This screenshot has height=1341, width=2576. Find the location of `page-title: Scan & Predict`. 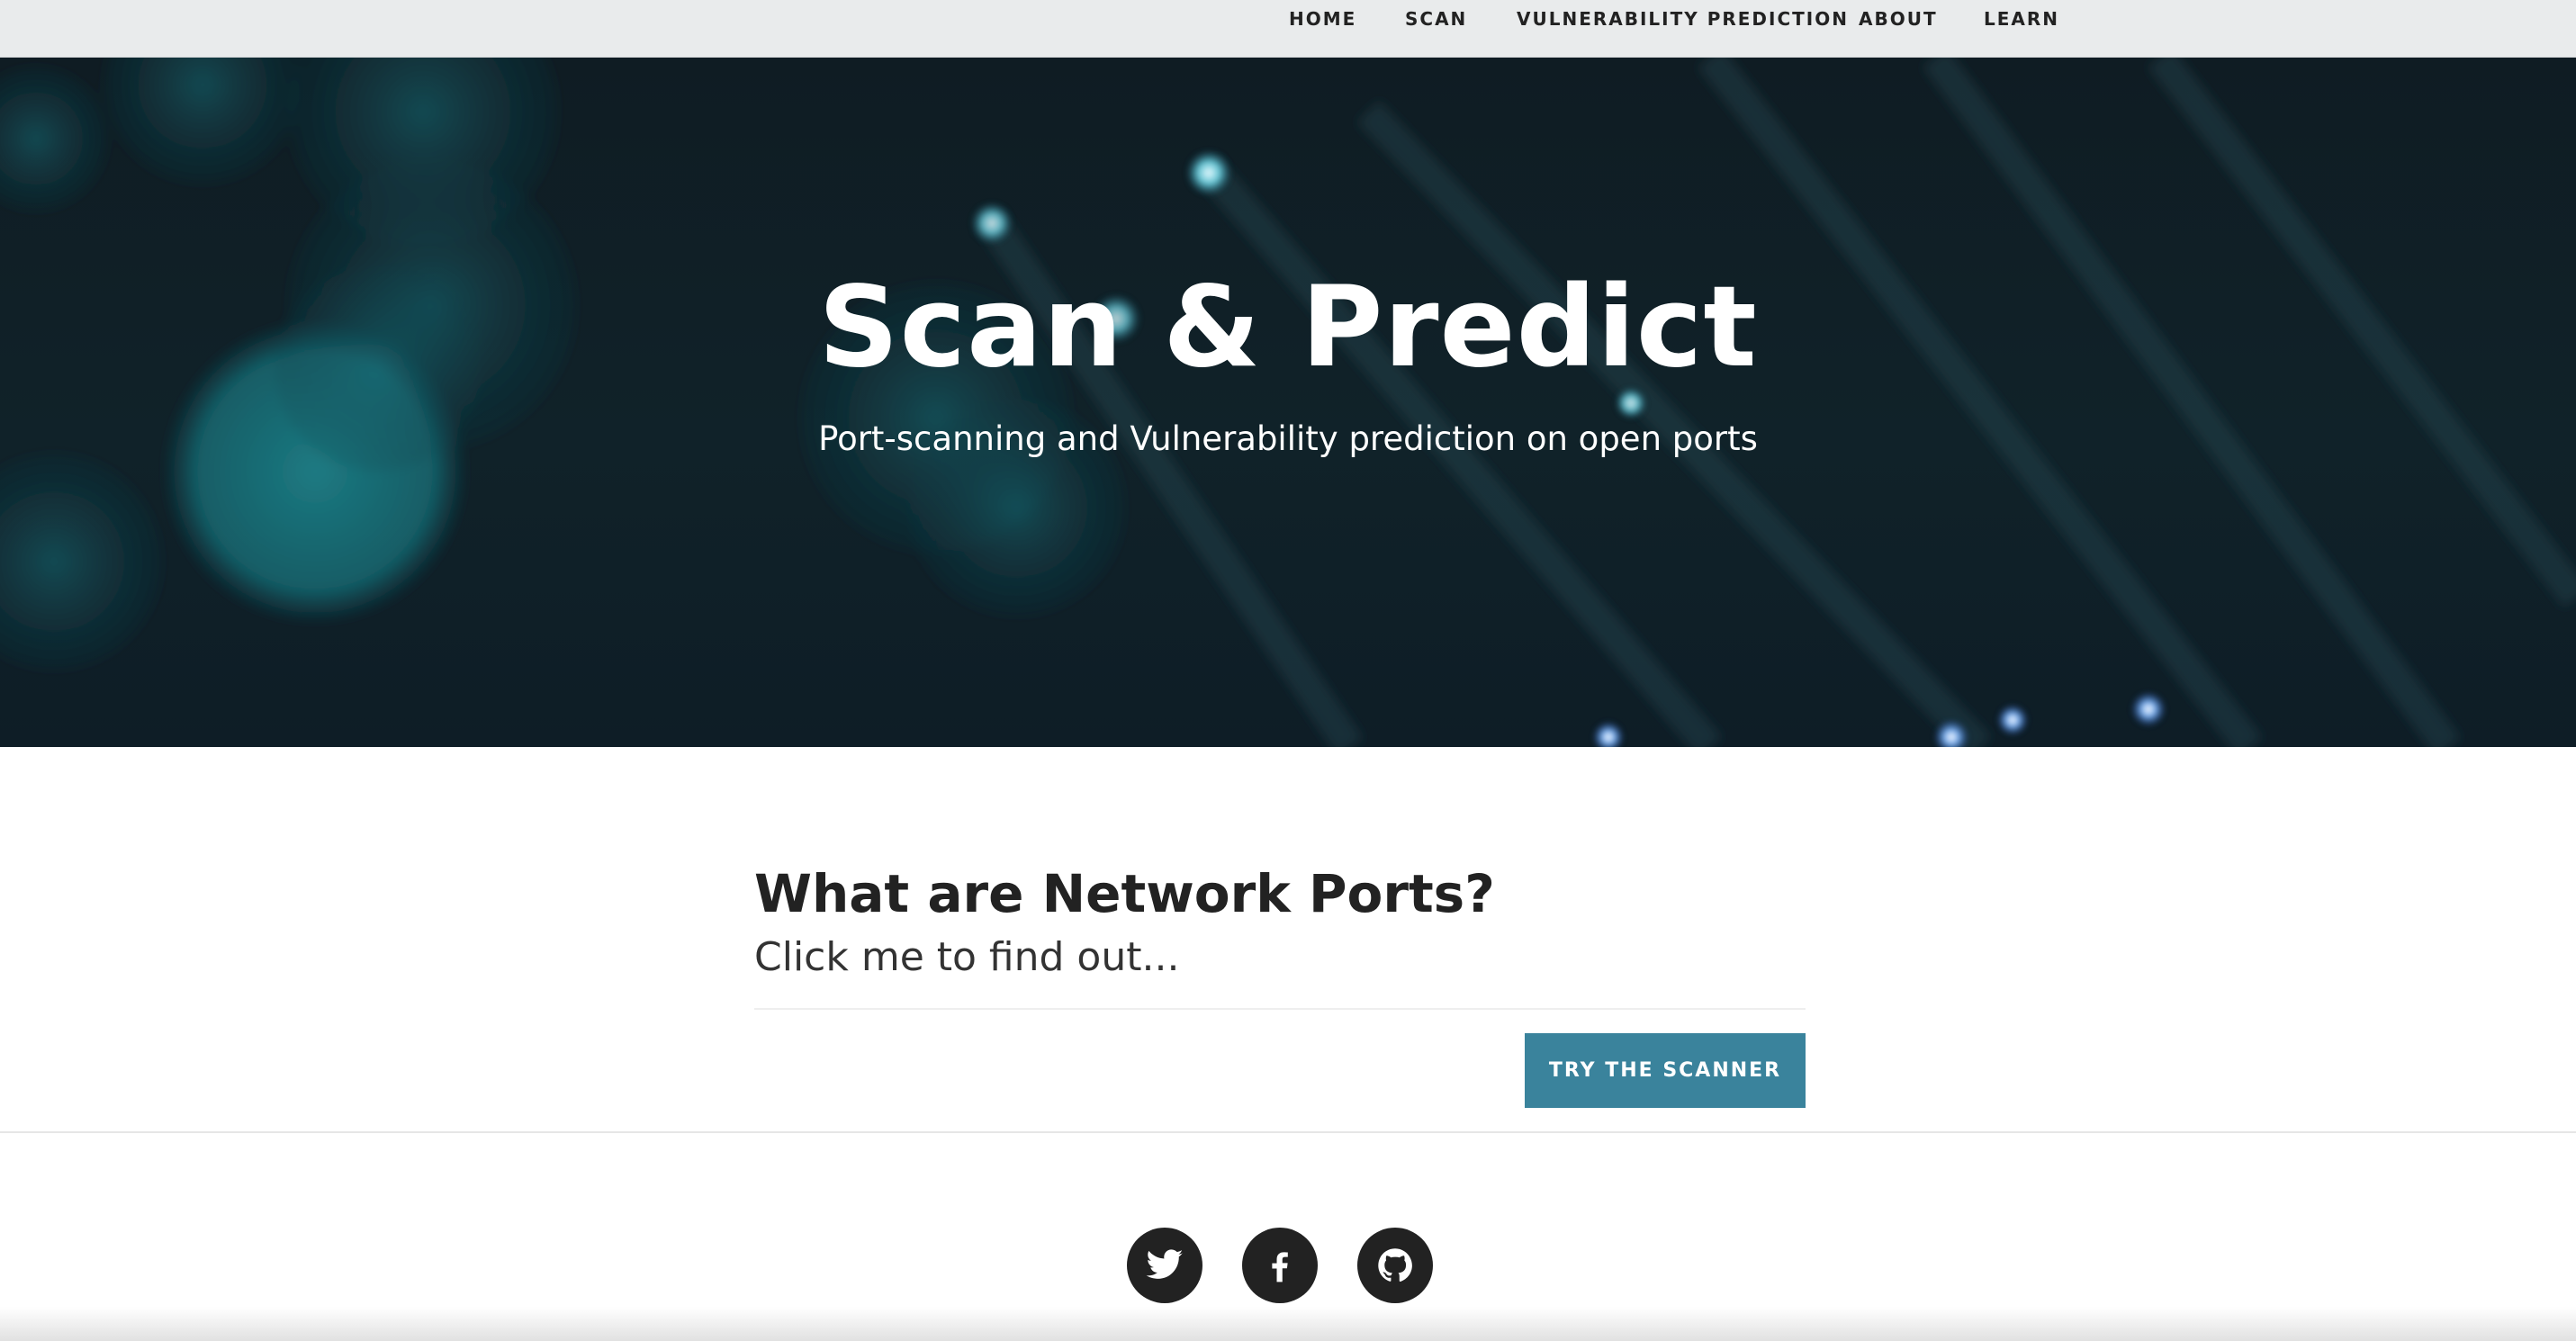

page-title: Scan & Predict is located at coordinates (1288, 328).